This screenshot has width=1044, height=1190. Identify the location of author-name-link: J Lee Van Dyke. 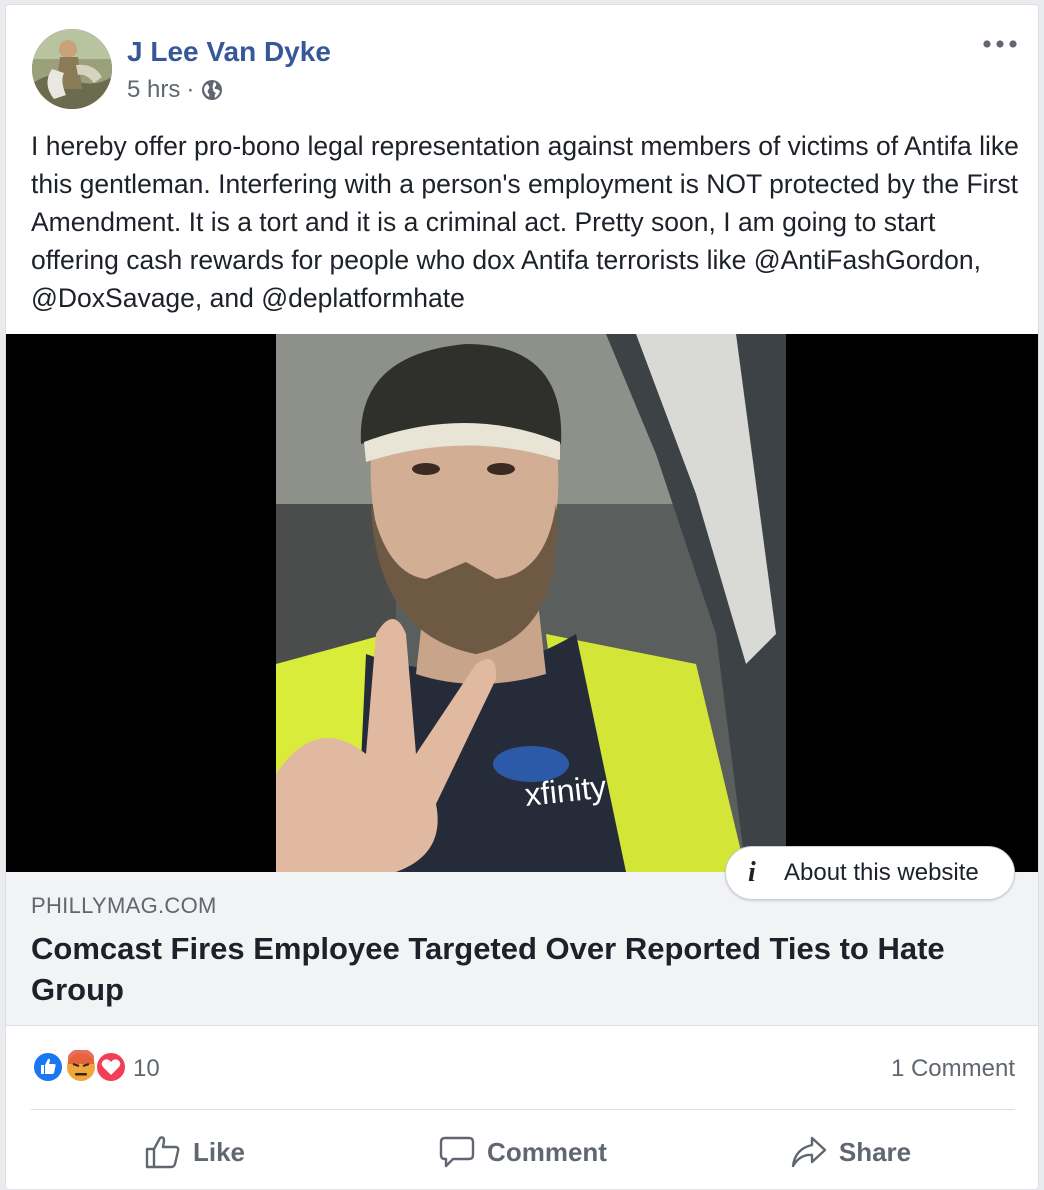
(229, 52).